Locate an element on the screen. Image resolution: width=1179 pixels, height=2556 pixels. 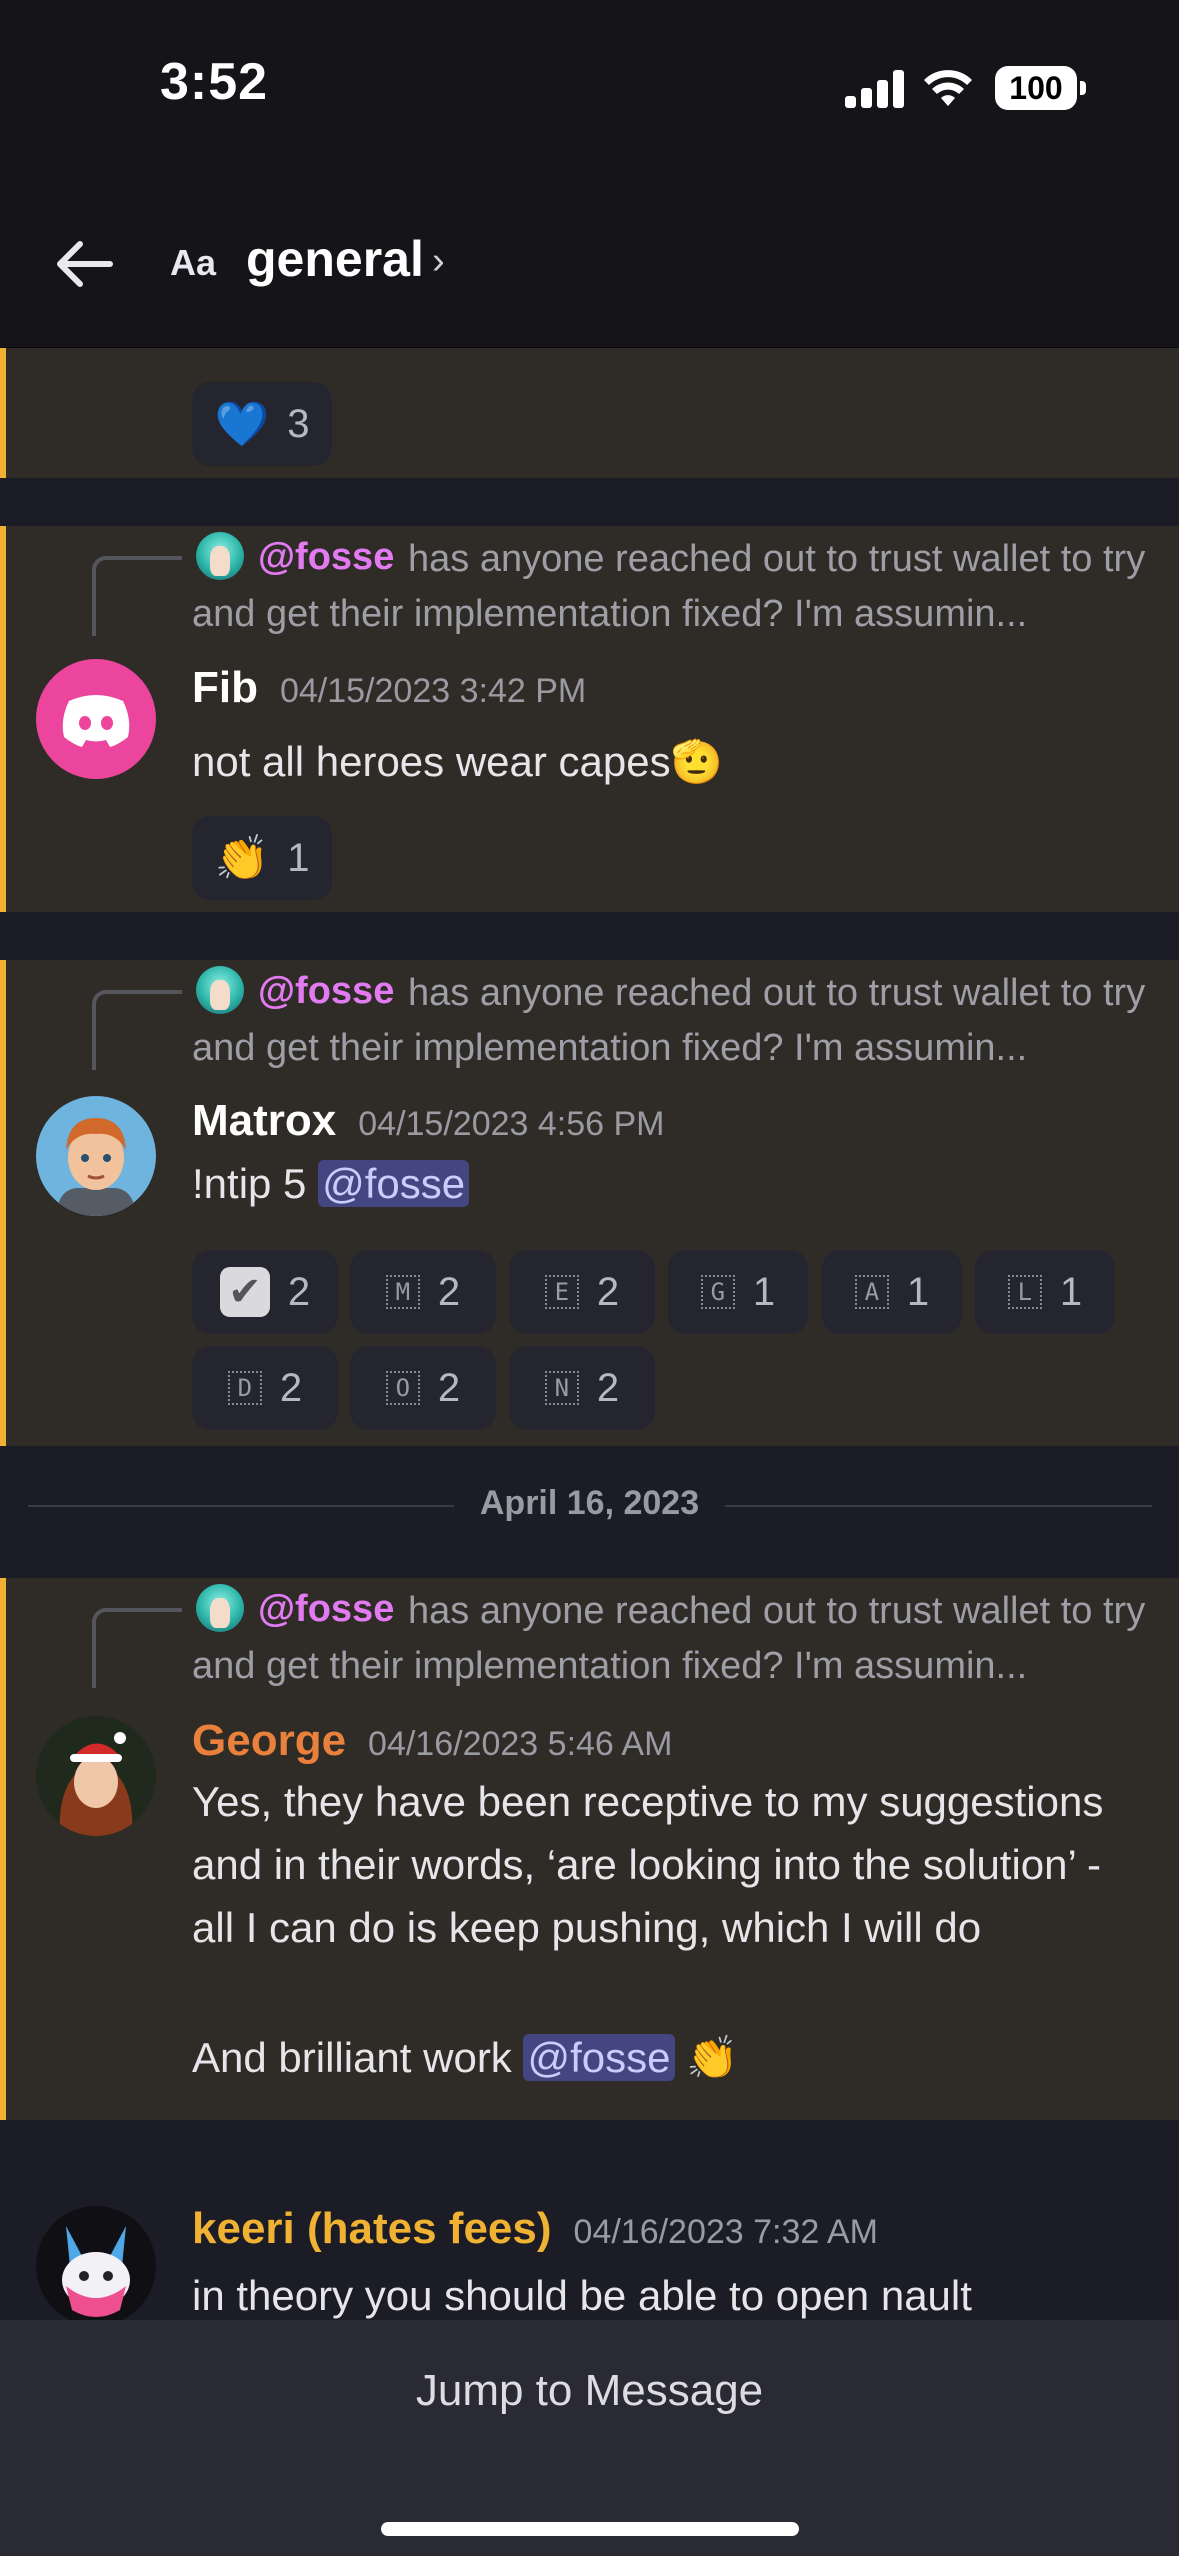
chevron-right-icon: › is located at coordinates (438, 261).